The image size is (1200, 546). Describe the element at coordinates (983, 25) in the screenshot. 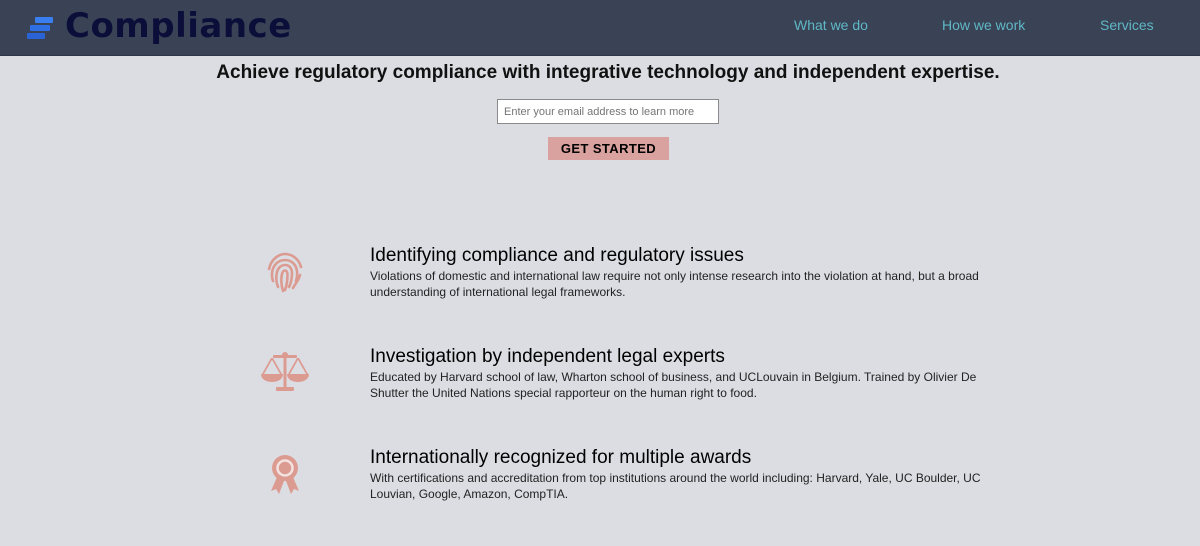

I see `nav-how-we-work: How we work` at that location.